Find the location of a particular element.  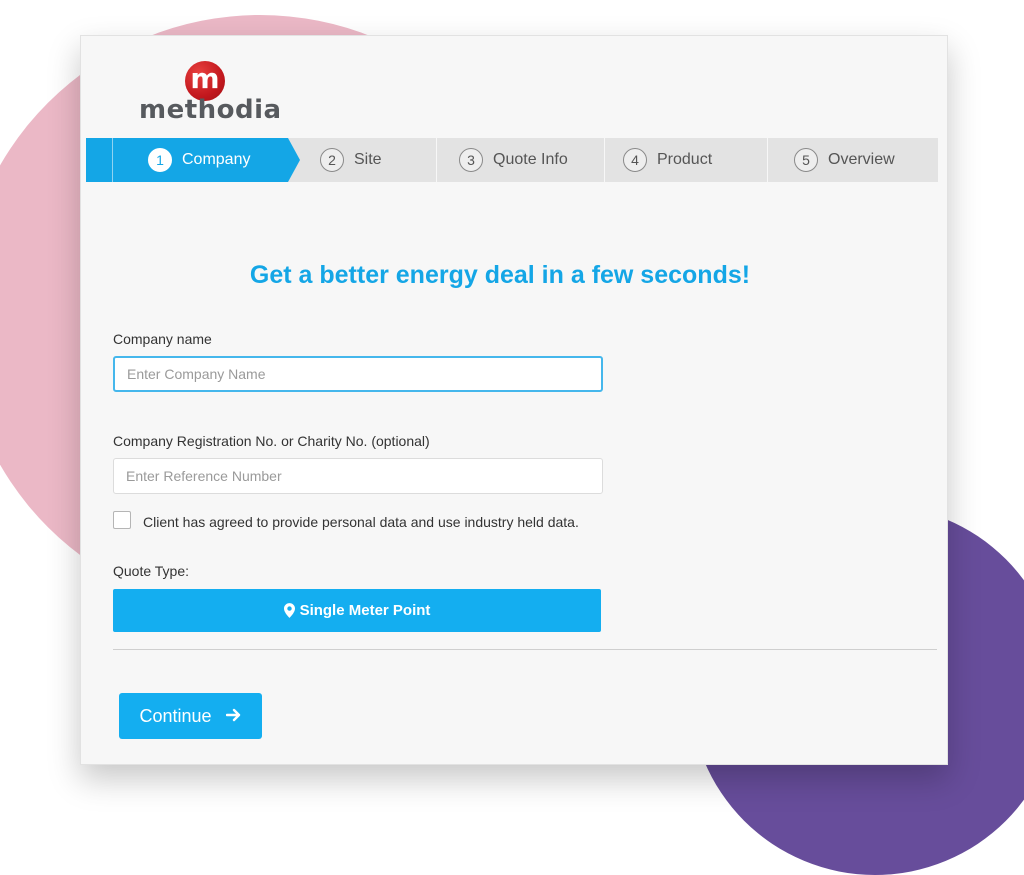

step-product: 4 Product is located at coordinates (686, 160).